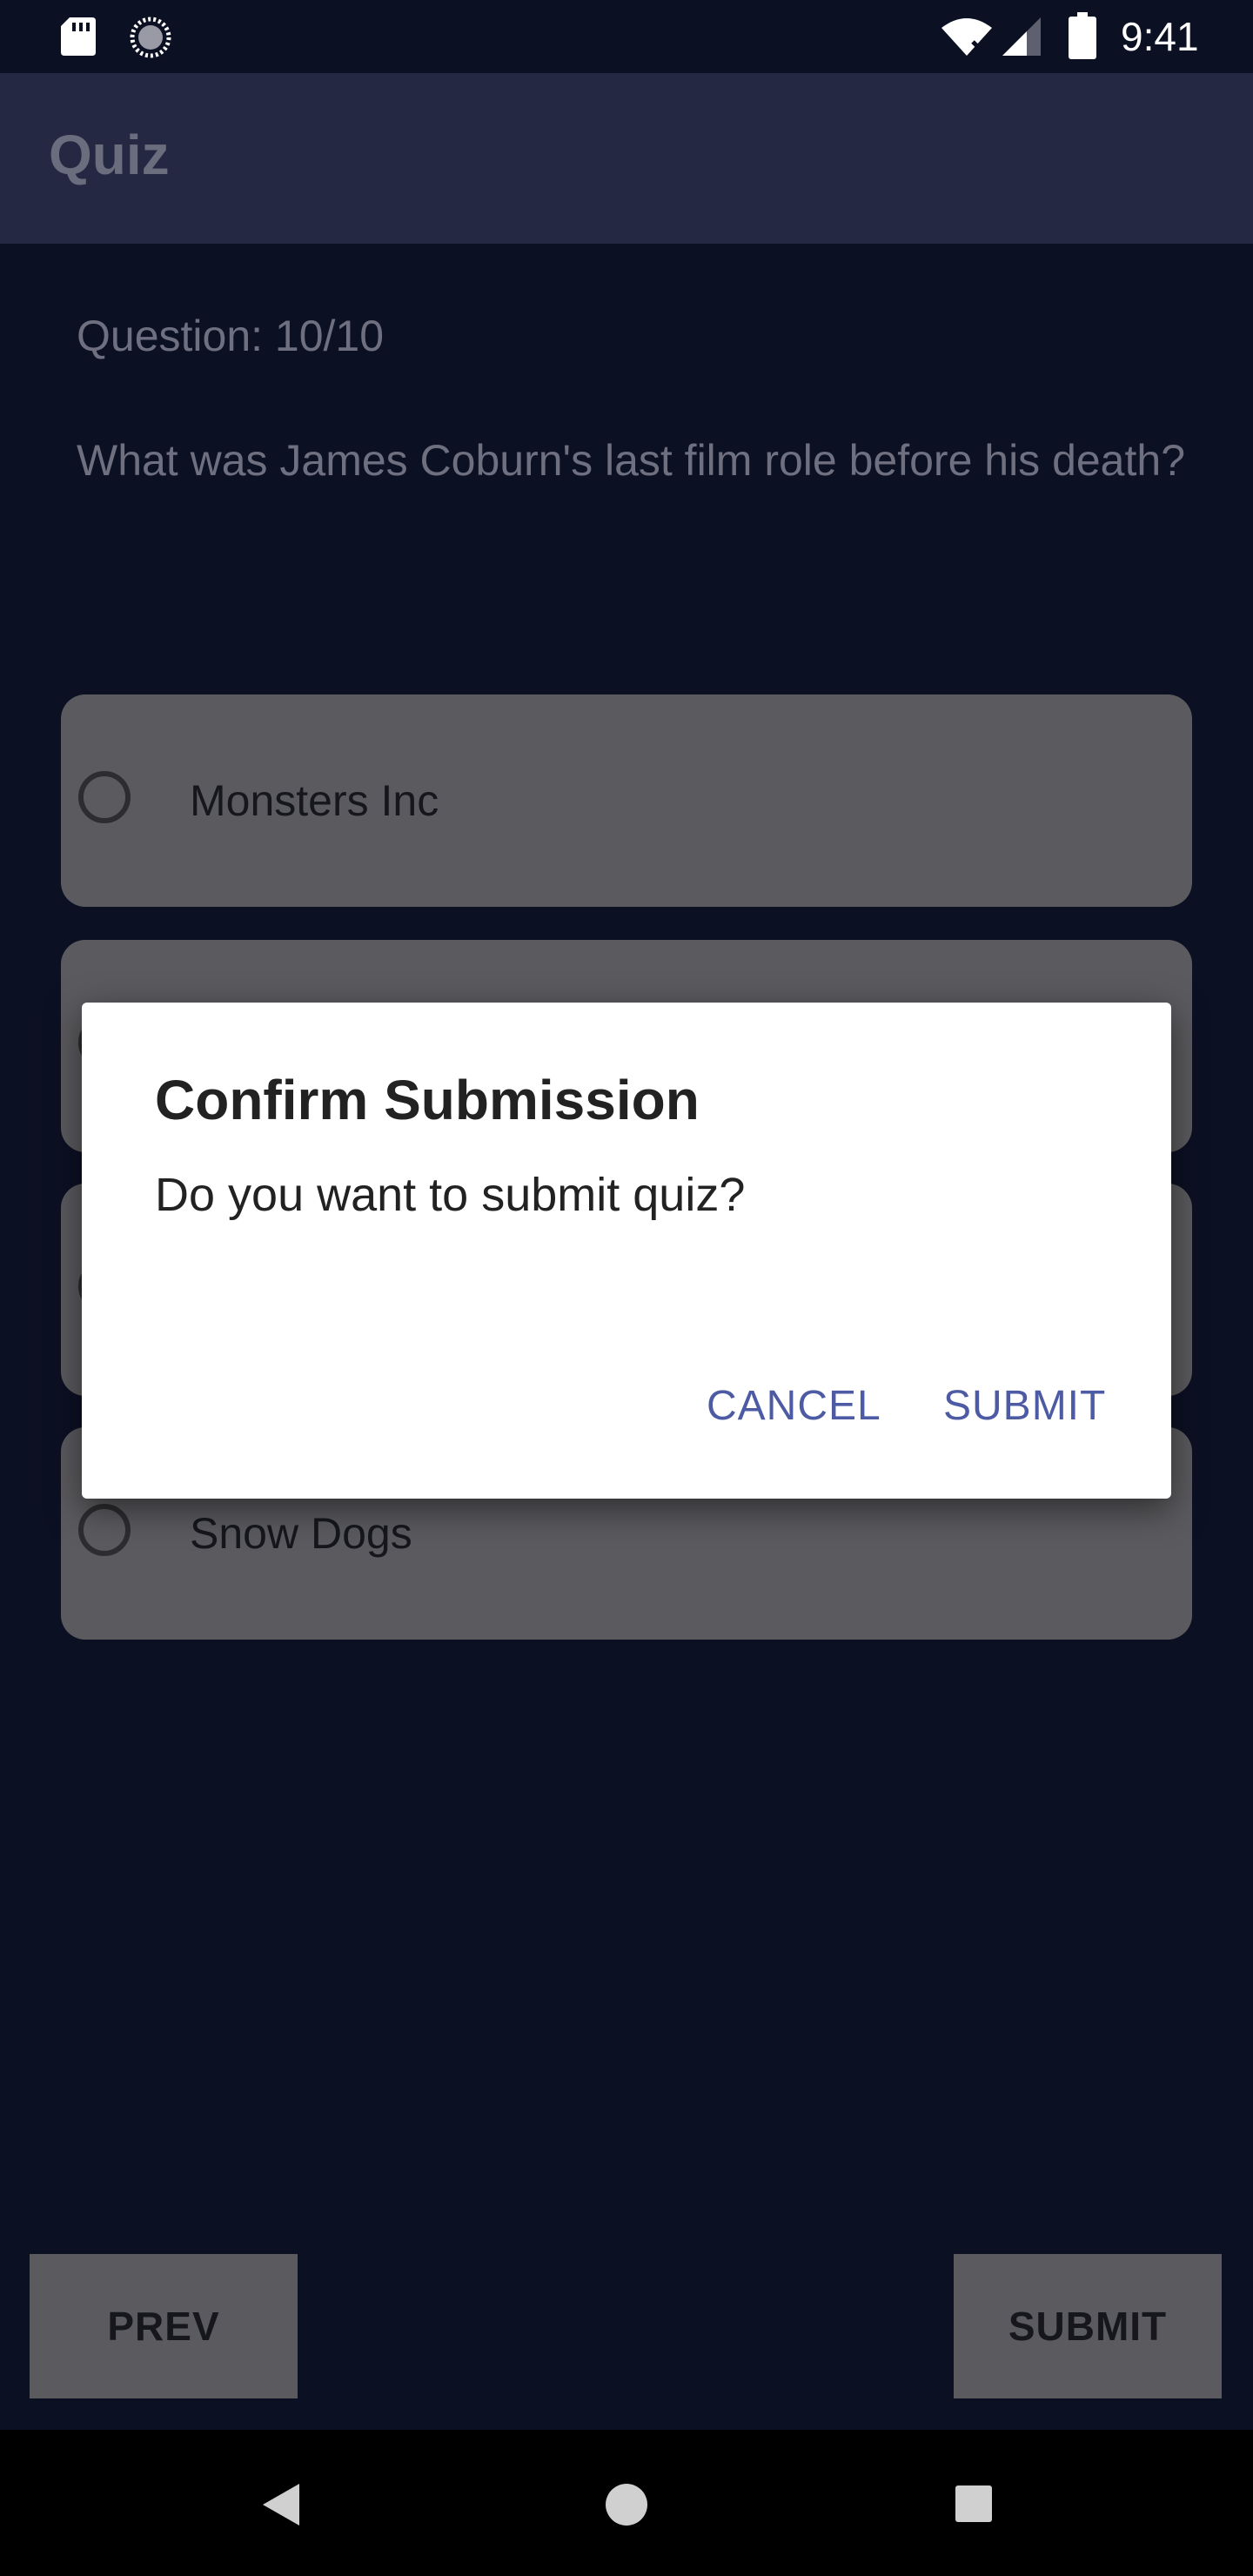 This screenshot has height=2576, width=1253. Describe the element at coordinates (280, 2504) in the screenshot. I see `back-icon` at that location.